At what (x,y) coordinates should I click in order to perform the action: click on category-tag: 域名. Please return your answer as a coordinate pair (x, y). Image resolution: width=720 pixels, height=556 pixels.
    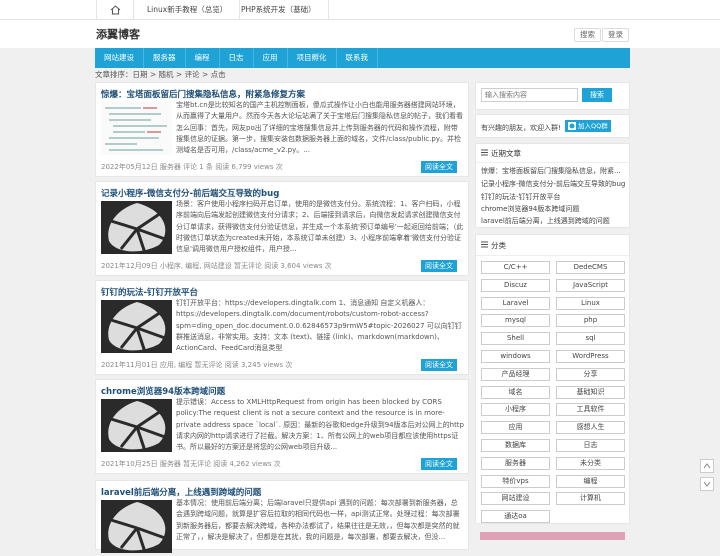
    Looking at the image, I should click on (515, 392).